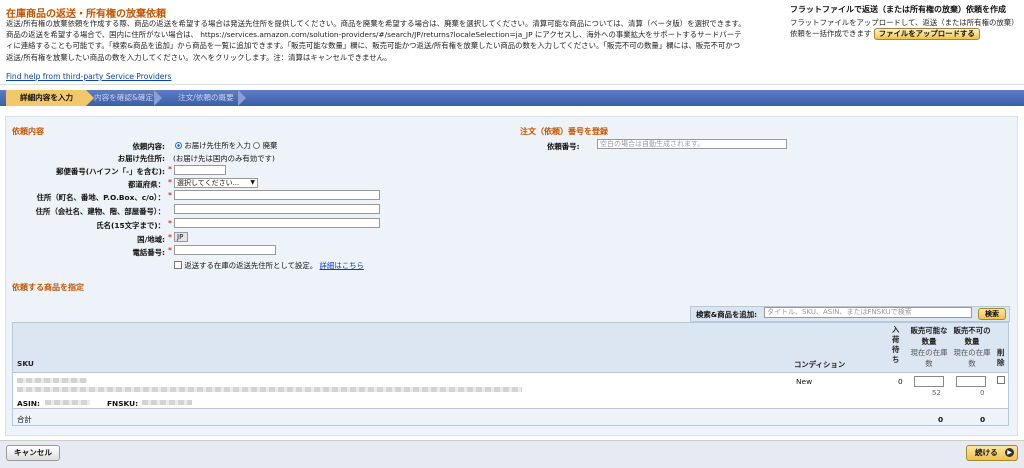 The image size is (1024, 468). Describe the element at coordinates (251, 265) in the screenshot. I see `default-address-label: 返送する在庫の返送先住所として設定。` at that location.